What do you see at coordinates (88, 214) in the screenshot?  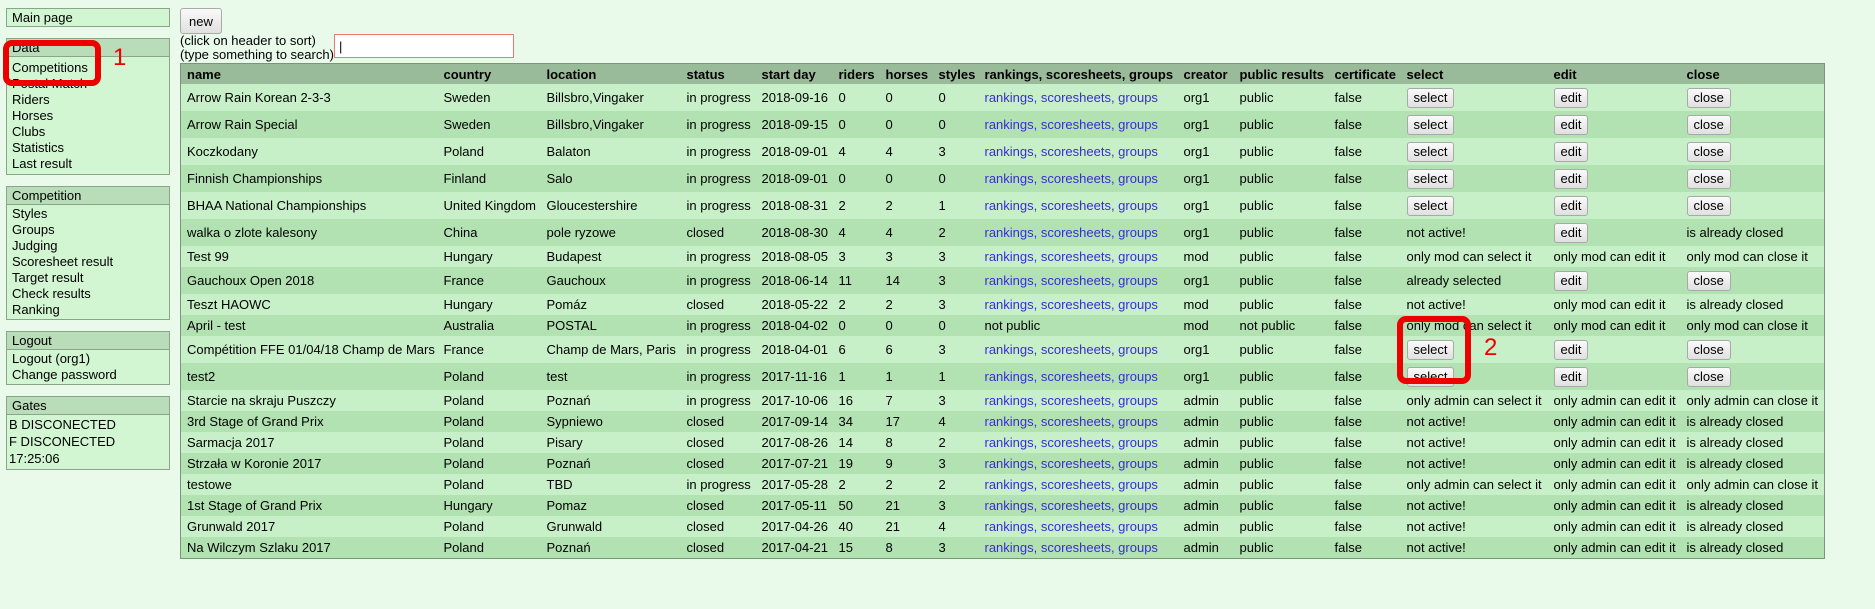 I see `sidebar-item-styles: Styles` at bounding box center [88, 214].